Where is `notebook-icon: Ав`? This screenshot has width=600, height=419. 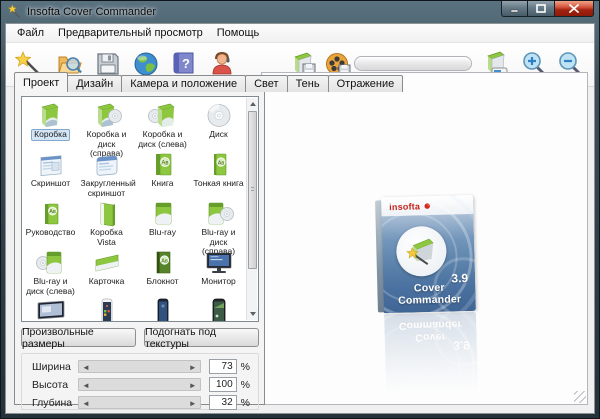 notebook-icon: Ав is located at coordinates (163, 262).